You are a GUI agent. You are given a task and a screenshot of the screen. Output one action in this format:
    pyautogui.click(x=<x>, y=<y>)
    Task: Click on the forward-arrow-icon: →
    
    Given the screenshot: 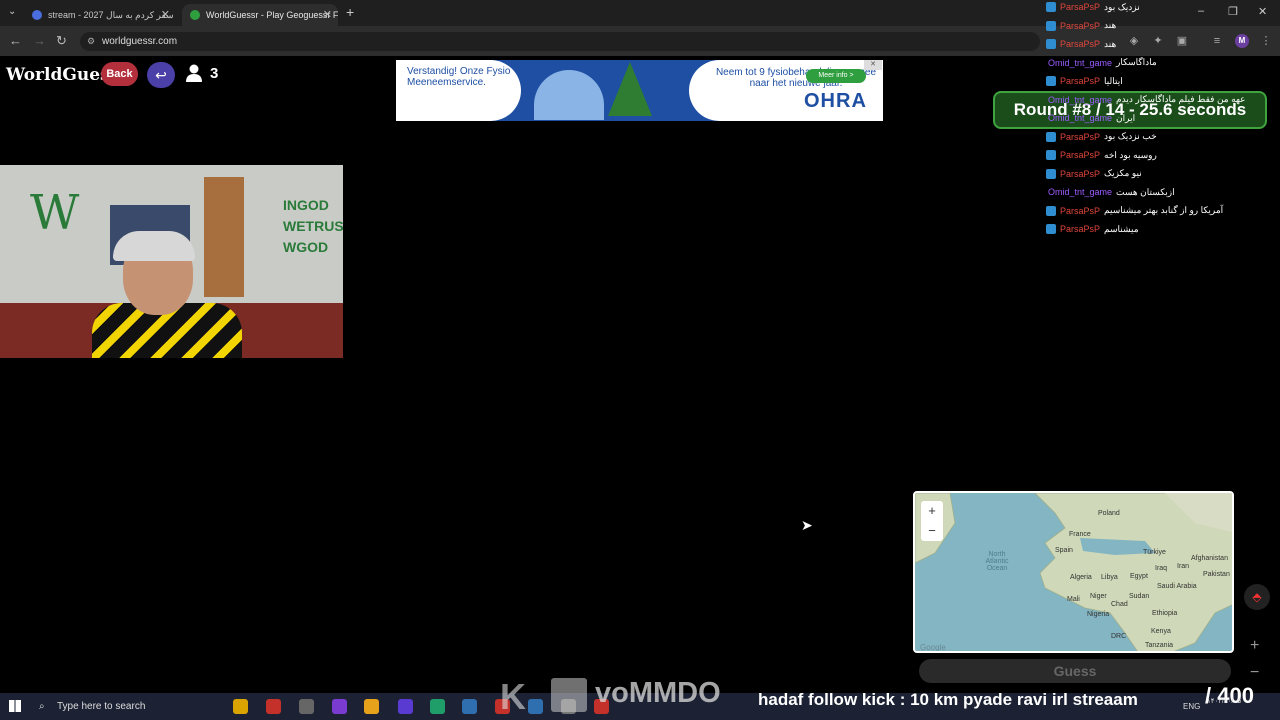 What is the action you would take?
    pyautogui.click(x=39, y=40)
    